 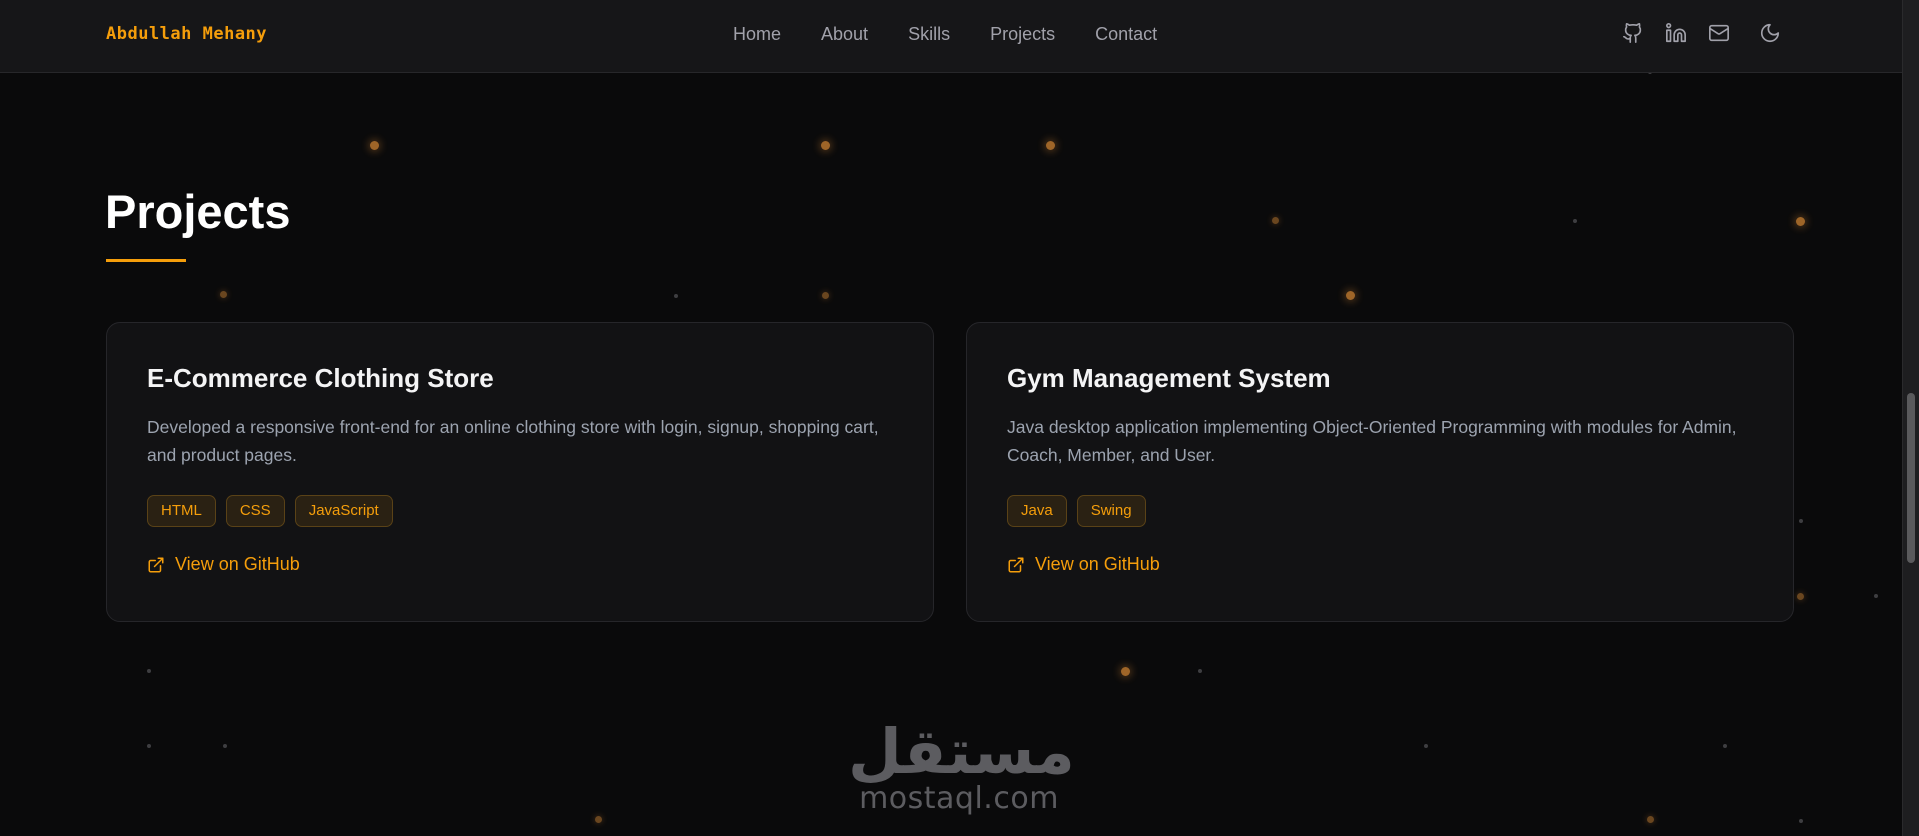 I want to click on nav-link-contact: Contact, so click(x=1126, y=34).